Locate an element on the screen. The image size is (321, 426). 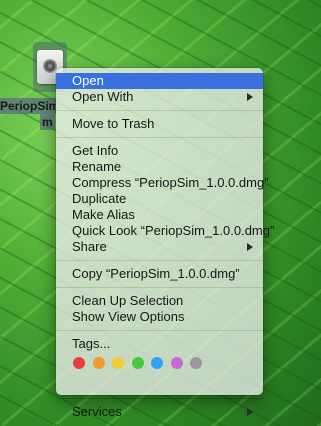
tag-gray-icon is located at coordinates (196, 362).